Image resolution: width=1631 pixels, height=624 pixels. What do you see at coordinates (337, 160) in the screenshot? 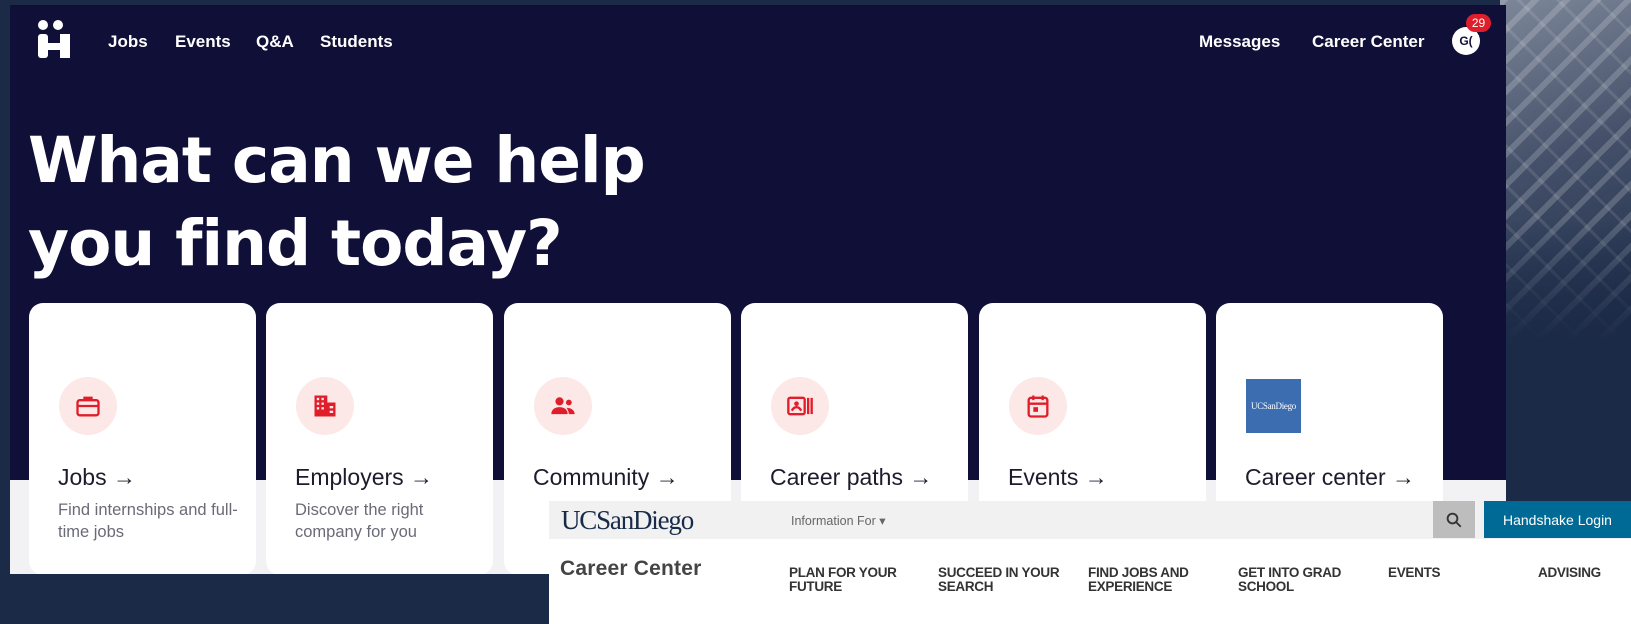
I see `hero-line-1: What can we help` at bounding box center [337, 160].